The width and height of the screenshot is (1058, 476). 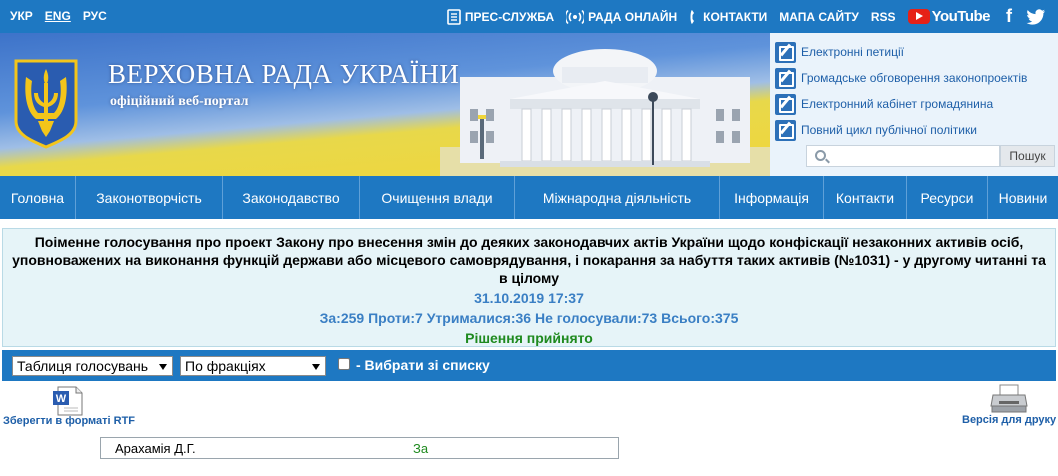 I want to click on group-select-value: По фракціях, so click(x=225, y=366).